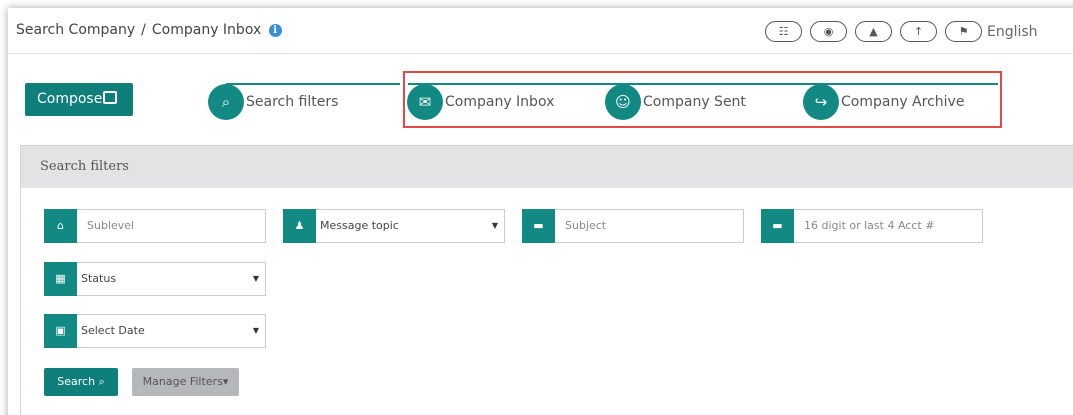 The width and height of the screenshot is (1073, 415). What do you see at coordinates (783, 31) in the screenshot?
I see `list-icon: ☷` at bounding box center [783, 31].